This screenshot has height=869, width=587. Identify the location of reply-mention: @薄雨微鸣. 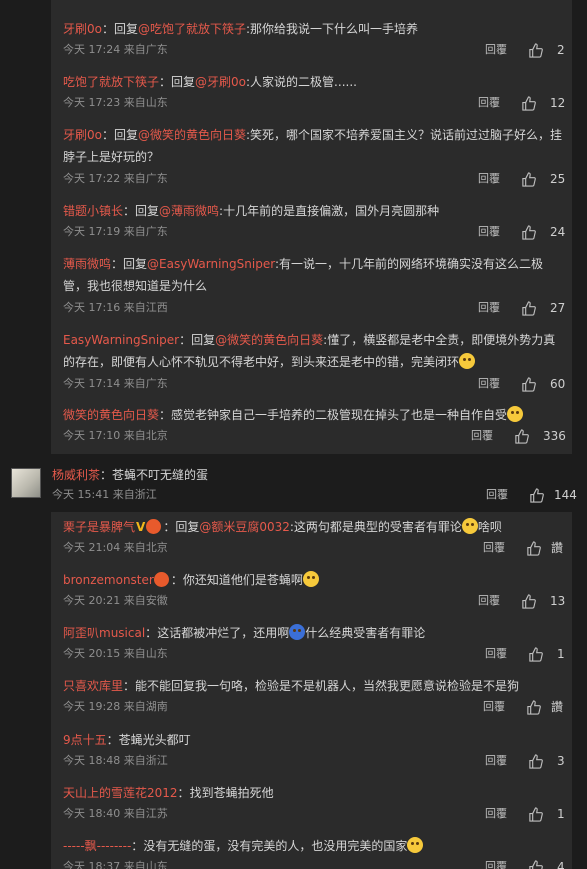
(189, 211).